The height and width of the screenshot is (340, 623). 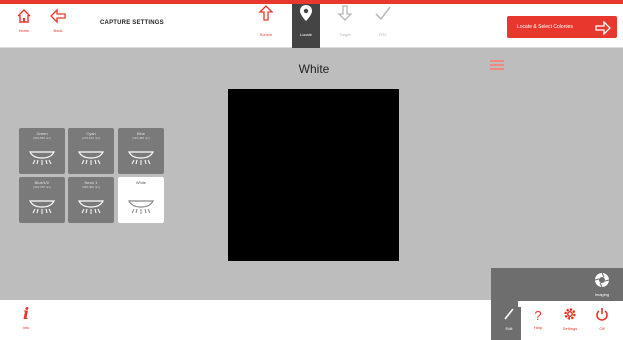 What do you see at coordinates (570, 316) in the screenshot?
I see `gear-icon` at bounding box center [570, 316].